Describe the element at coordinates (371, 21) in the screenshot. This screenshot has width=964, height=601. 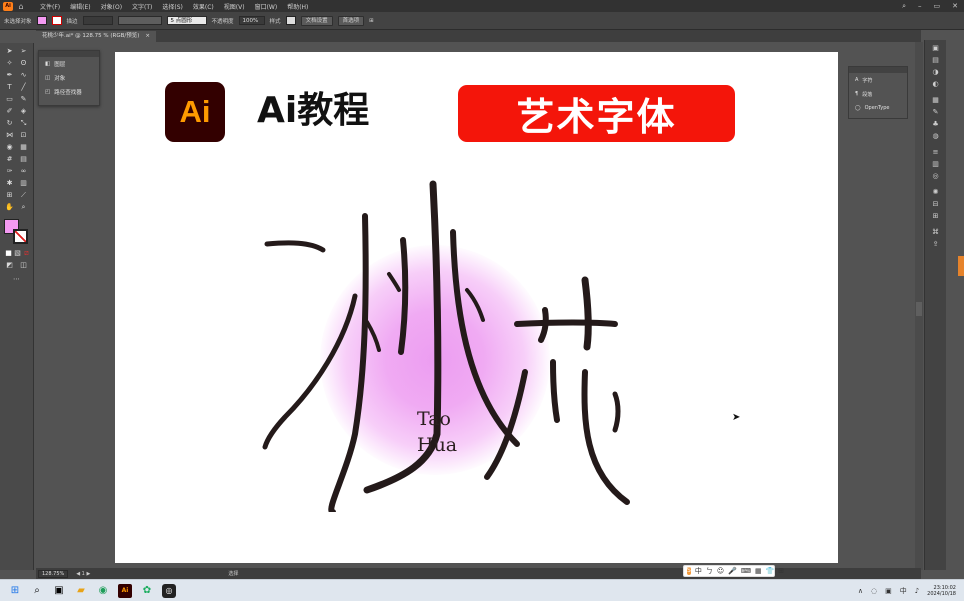
I see `arrange-icon: ⊞` at that location.